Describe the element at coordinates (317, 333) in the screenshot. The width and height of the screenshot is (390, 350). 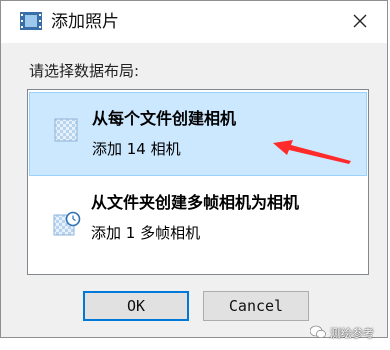
I see `wechat-icon` at that location.